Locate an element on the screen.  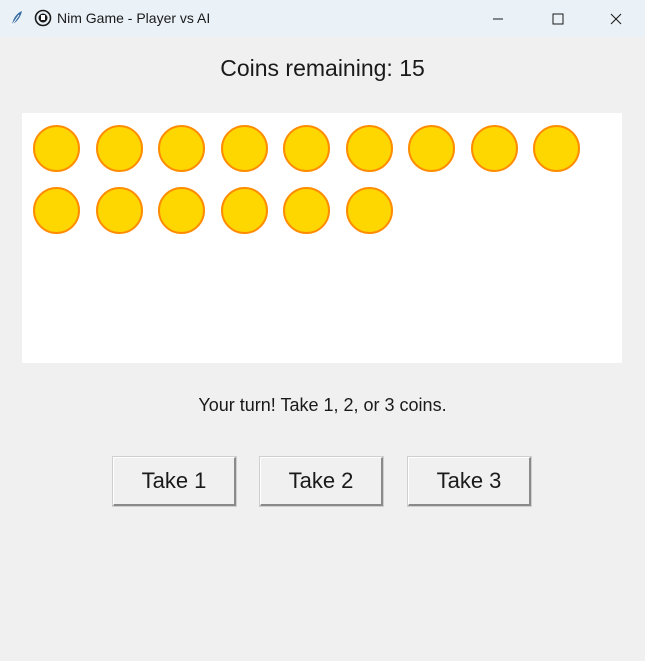
minimize-button is located at coordinates (498, 18).